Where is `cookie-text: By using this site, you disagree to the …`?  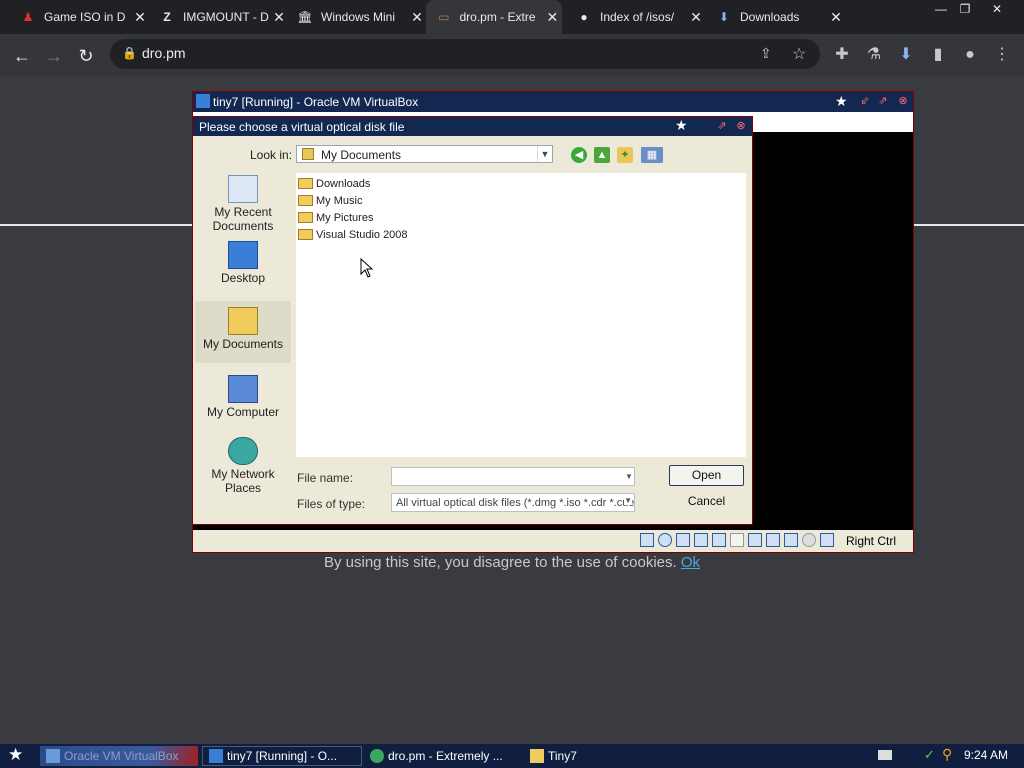 cookie-text: By using this site, you disagree to the … is located at coordinates (500, 562).